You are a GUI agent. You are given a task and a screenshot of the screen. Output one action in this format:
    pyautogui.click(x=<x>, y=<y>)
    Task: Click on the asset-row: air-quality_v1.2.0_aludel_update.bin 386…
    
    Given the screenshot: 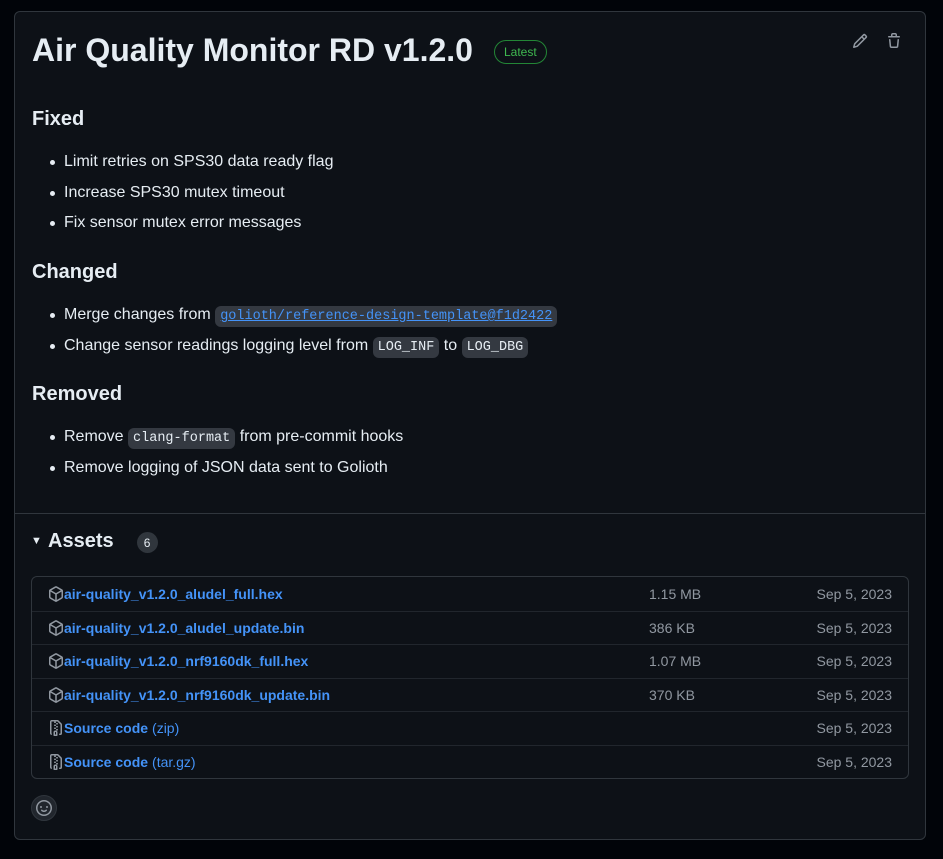 What is the action you would take?
    pyautogui.click(x=470, y=627)
    